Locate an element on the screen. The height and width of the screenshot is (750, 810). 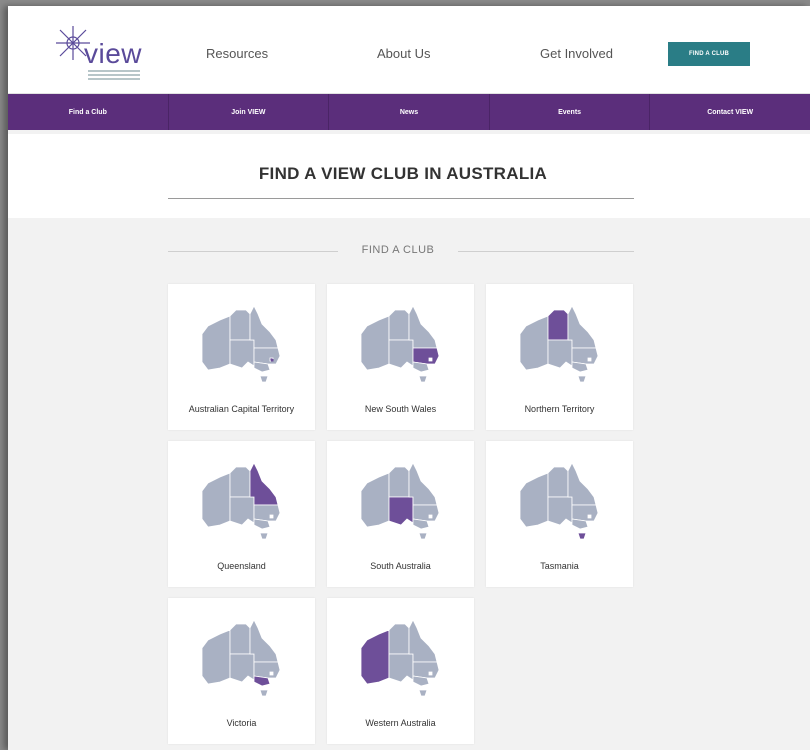
state-card-qld: Queensland is located at coordinates (241, 514).